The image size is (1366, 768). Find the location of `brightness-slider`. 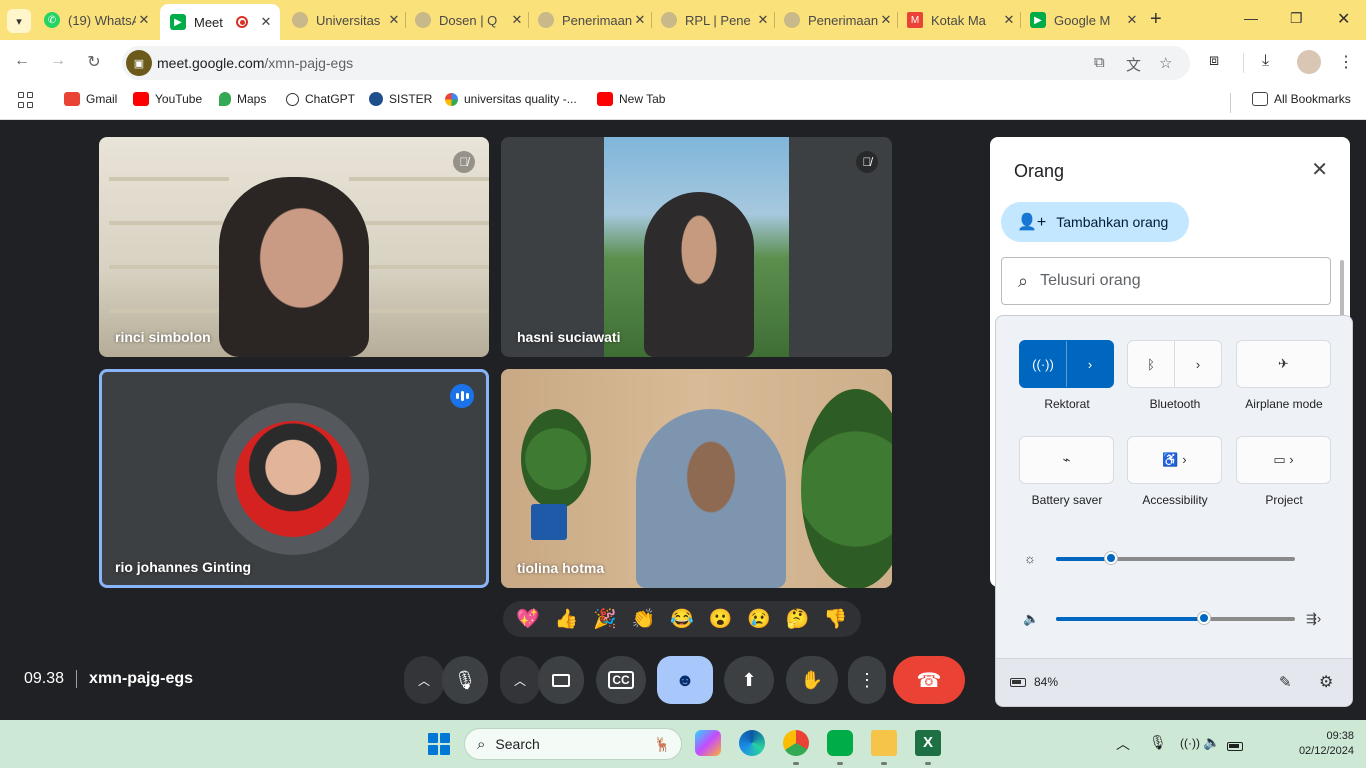

brightness-slider is located at coordinates (1175, 558).